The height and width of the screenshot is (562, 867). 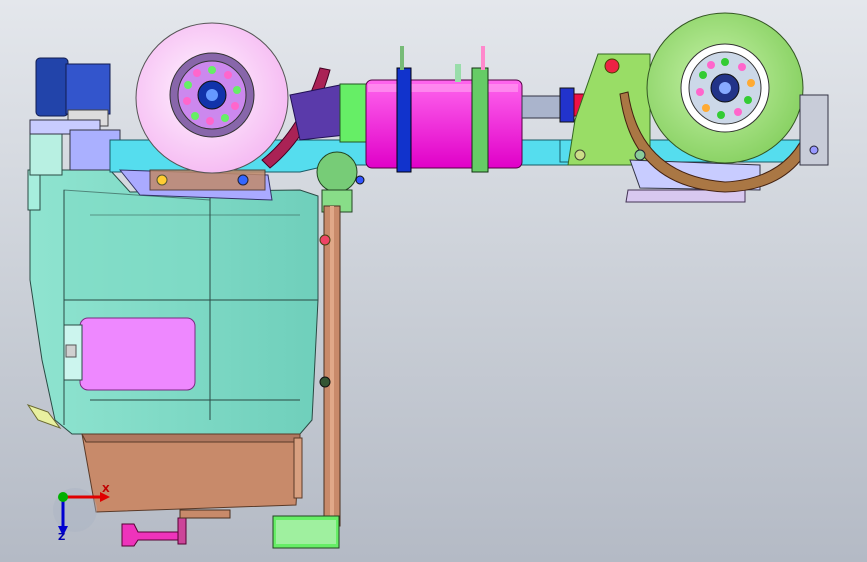 What do you see at coordinates (725, 88) in the screenshot?
I see `right-drive-wheel` at bounding box center [725, 88].